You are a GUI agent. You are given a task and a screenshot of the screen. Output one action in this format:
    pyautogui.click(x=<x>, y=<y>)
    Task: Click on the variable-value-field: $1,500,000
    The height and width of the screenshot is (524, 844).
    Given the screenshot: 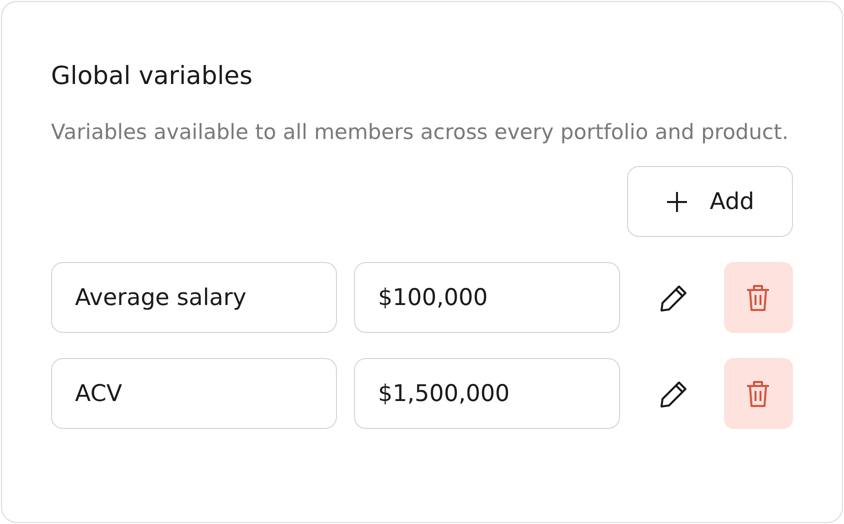 What is the action you would take?
    pyautogui.click(x=487, y=393)
    